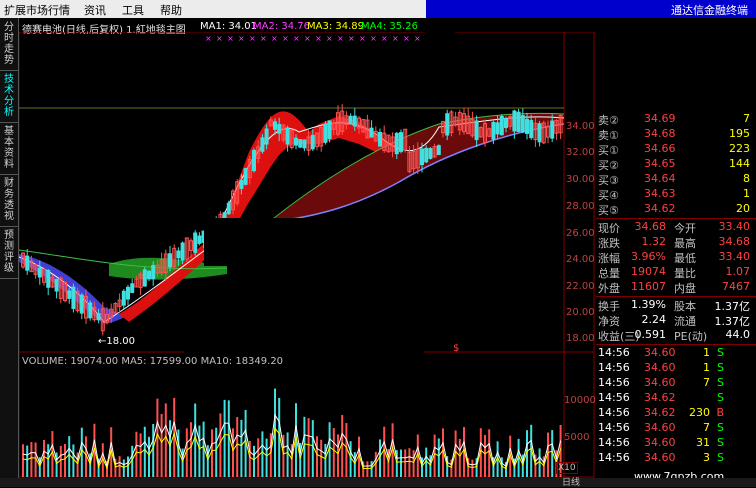  What do you see at coordinates (675, 458) in the screenshot?
I see `tick-row: 14:56 34.60 3 S` at bounding box center [675, 458].